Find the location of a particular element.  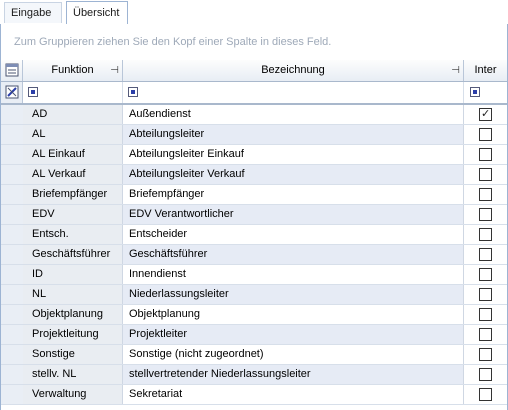

cell-funktion: ID is located at coordinates (73, 274).